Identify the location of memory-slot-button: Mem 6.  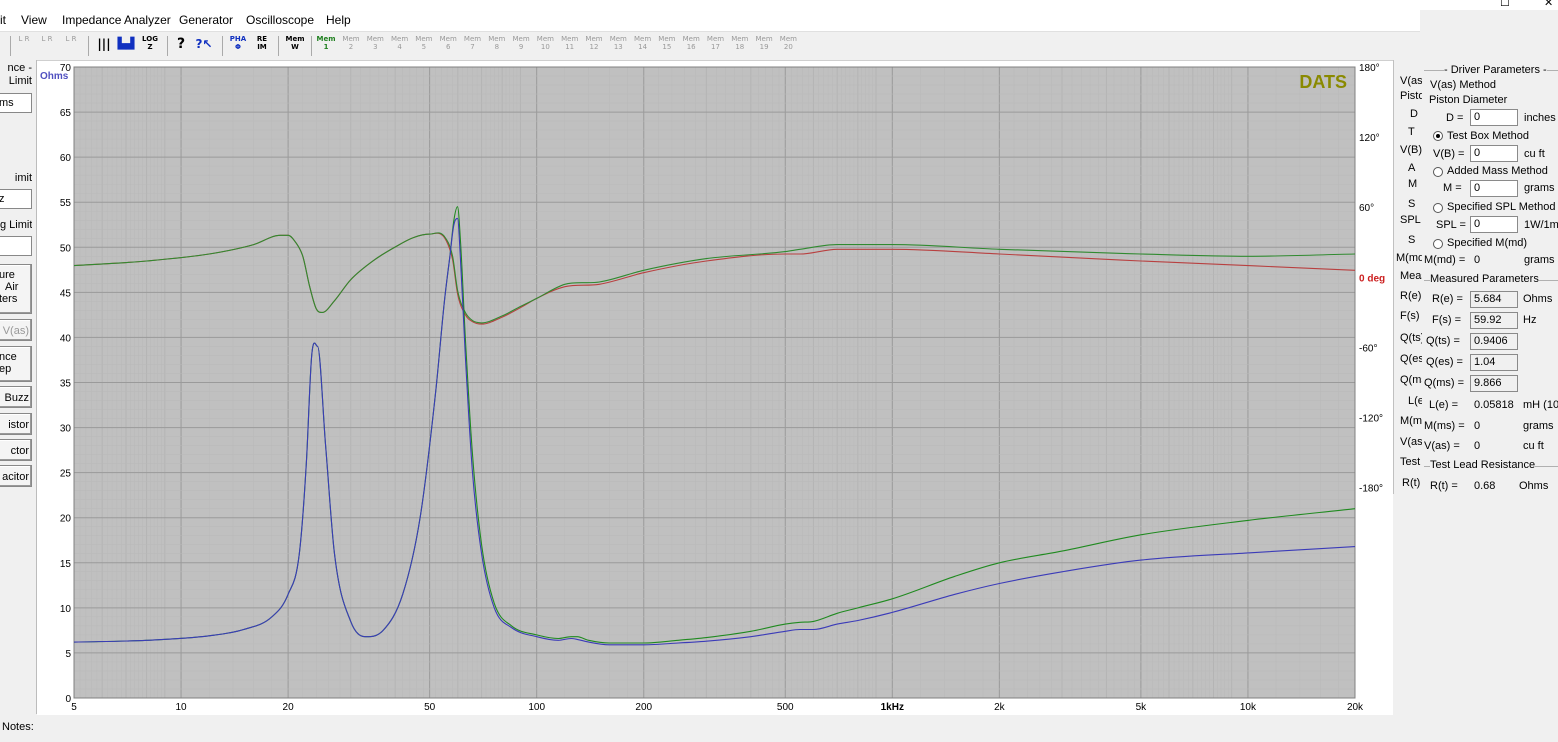
(448, 45).